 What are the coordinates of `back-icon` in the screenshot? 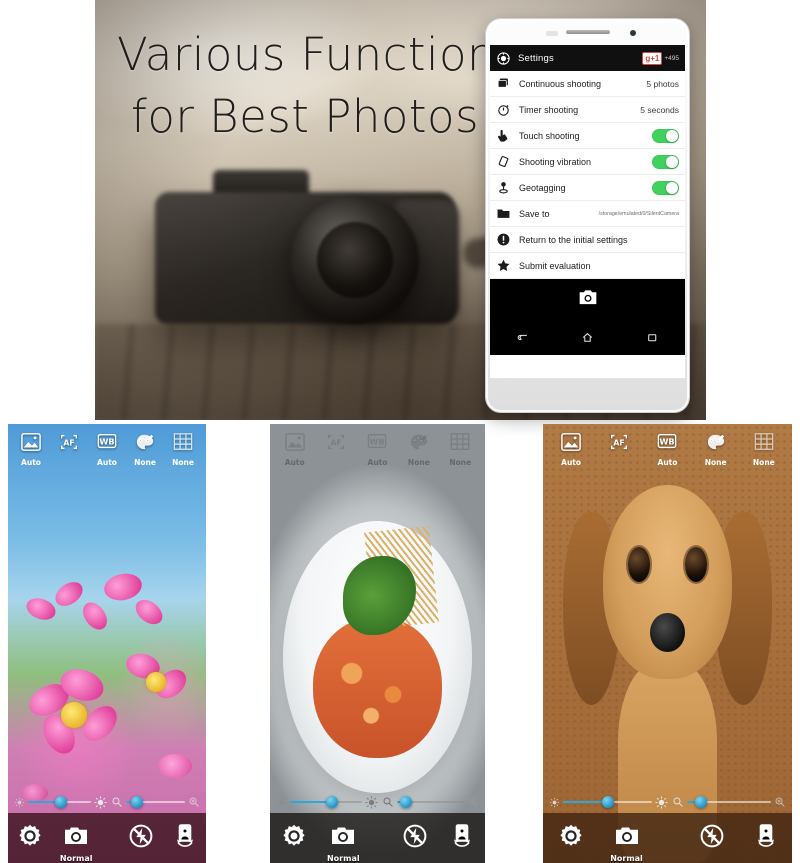 It's located at (522, 340).